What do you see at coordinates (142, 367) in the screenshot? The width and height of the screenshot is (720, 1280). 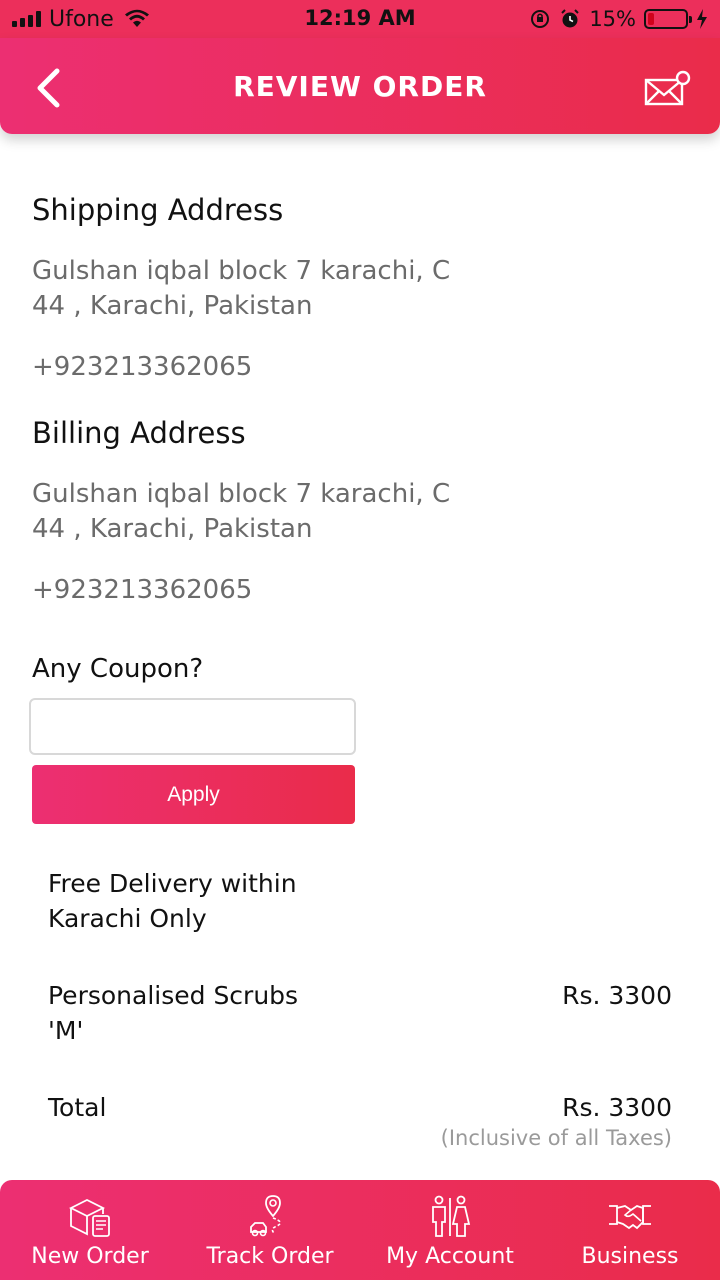 I see `shipping-phone: +923213362065` at bounding box center [142, 367].